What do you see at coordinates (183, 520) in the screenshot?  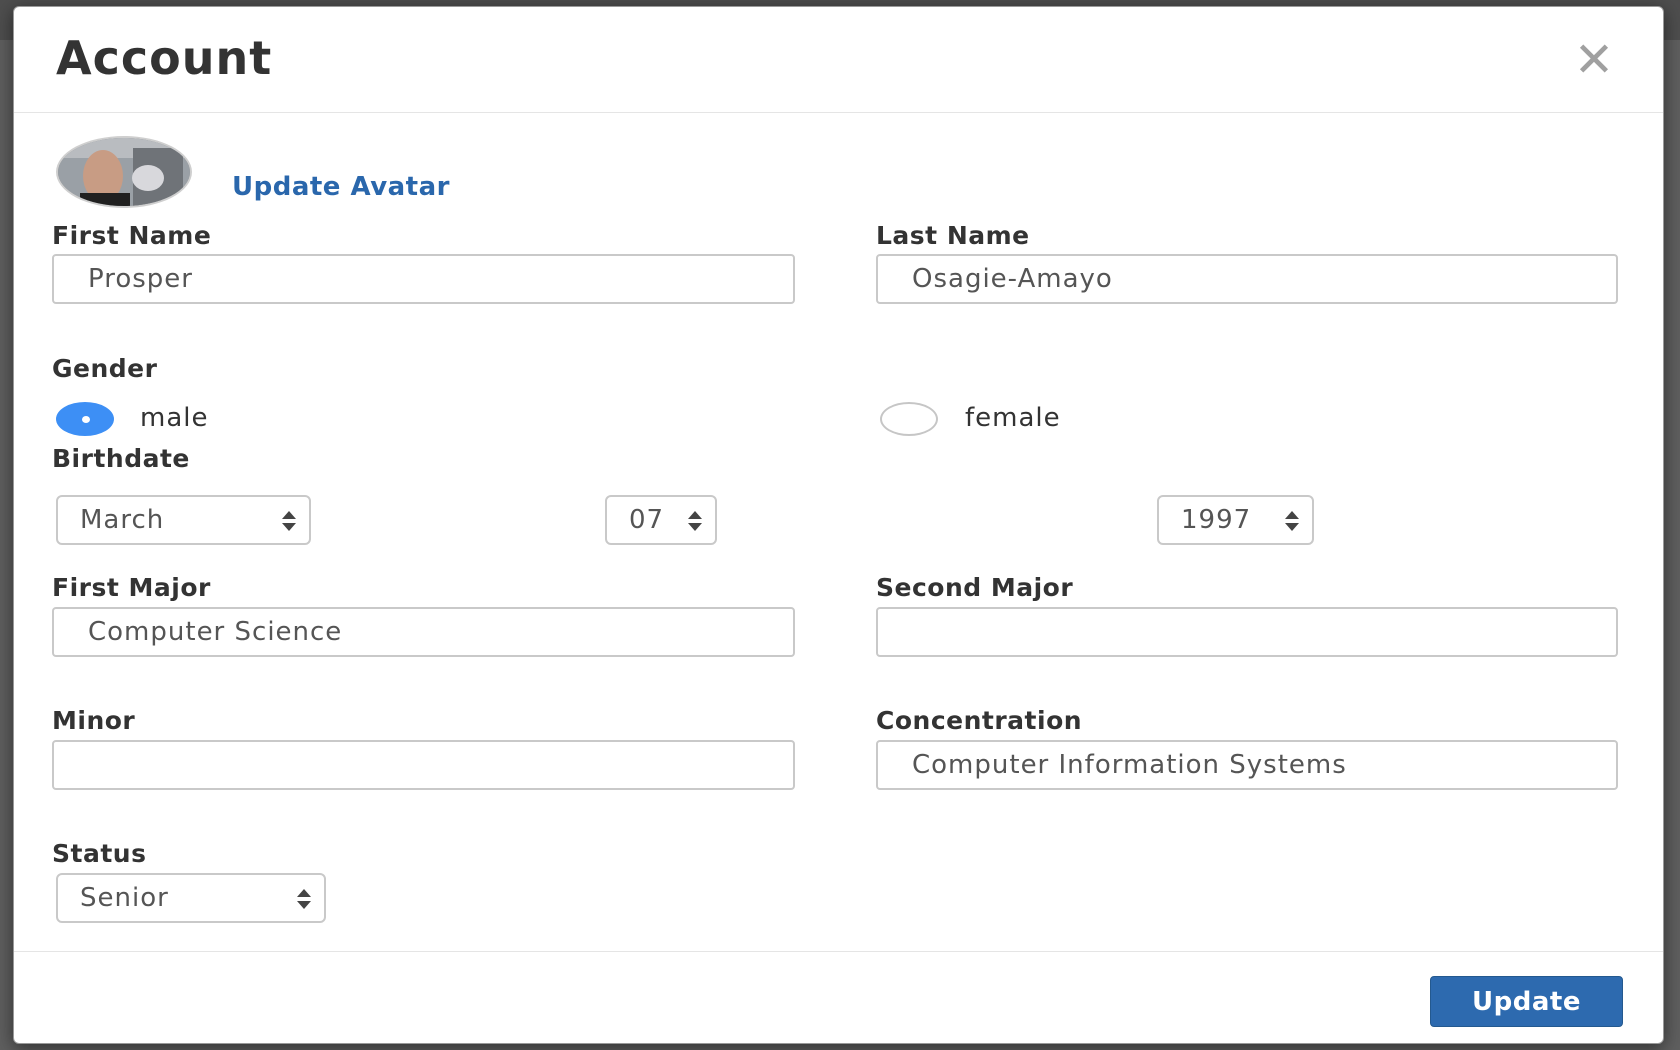 I see `birthdate-month-select: March` at bounding box center [183, 520].